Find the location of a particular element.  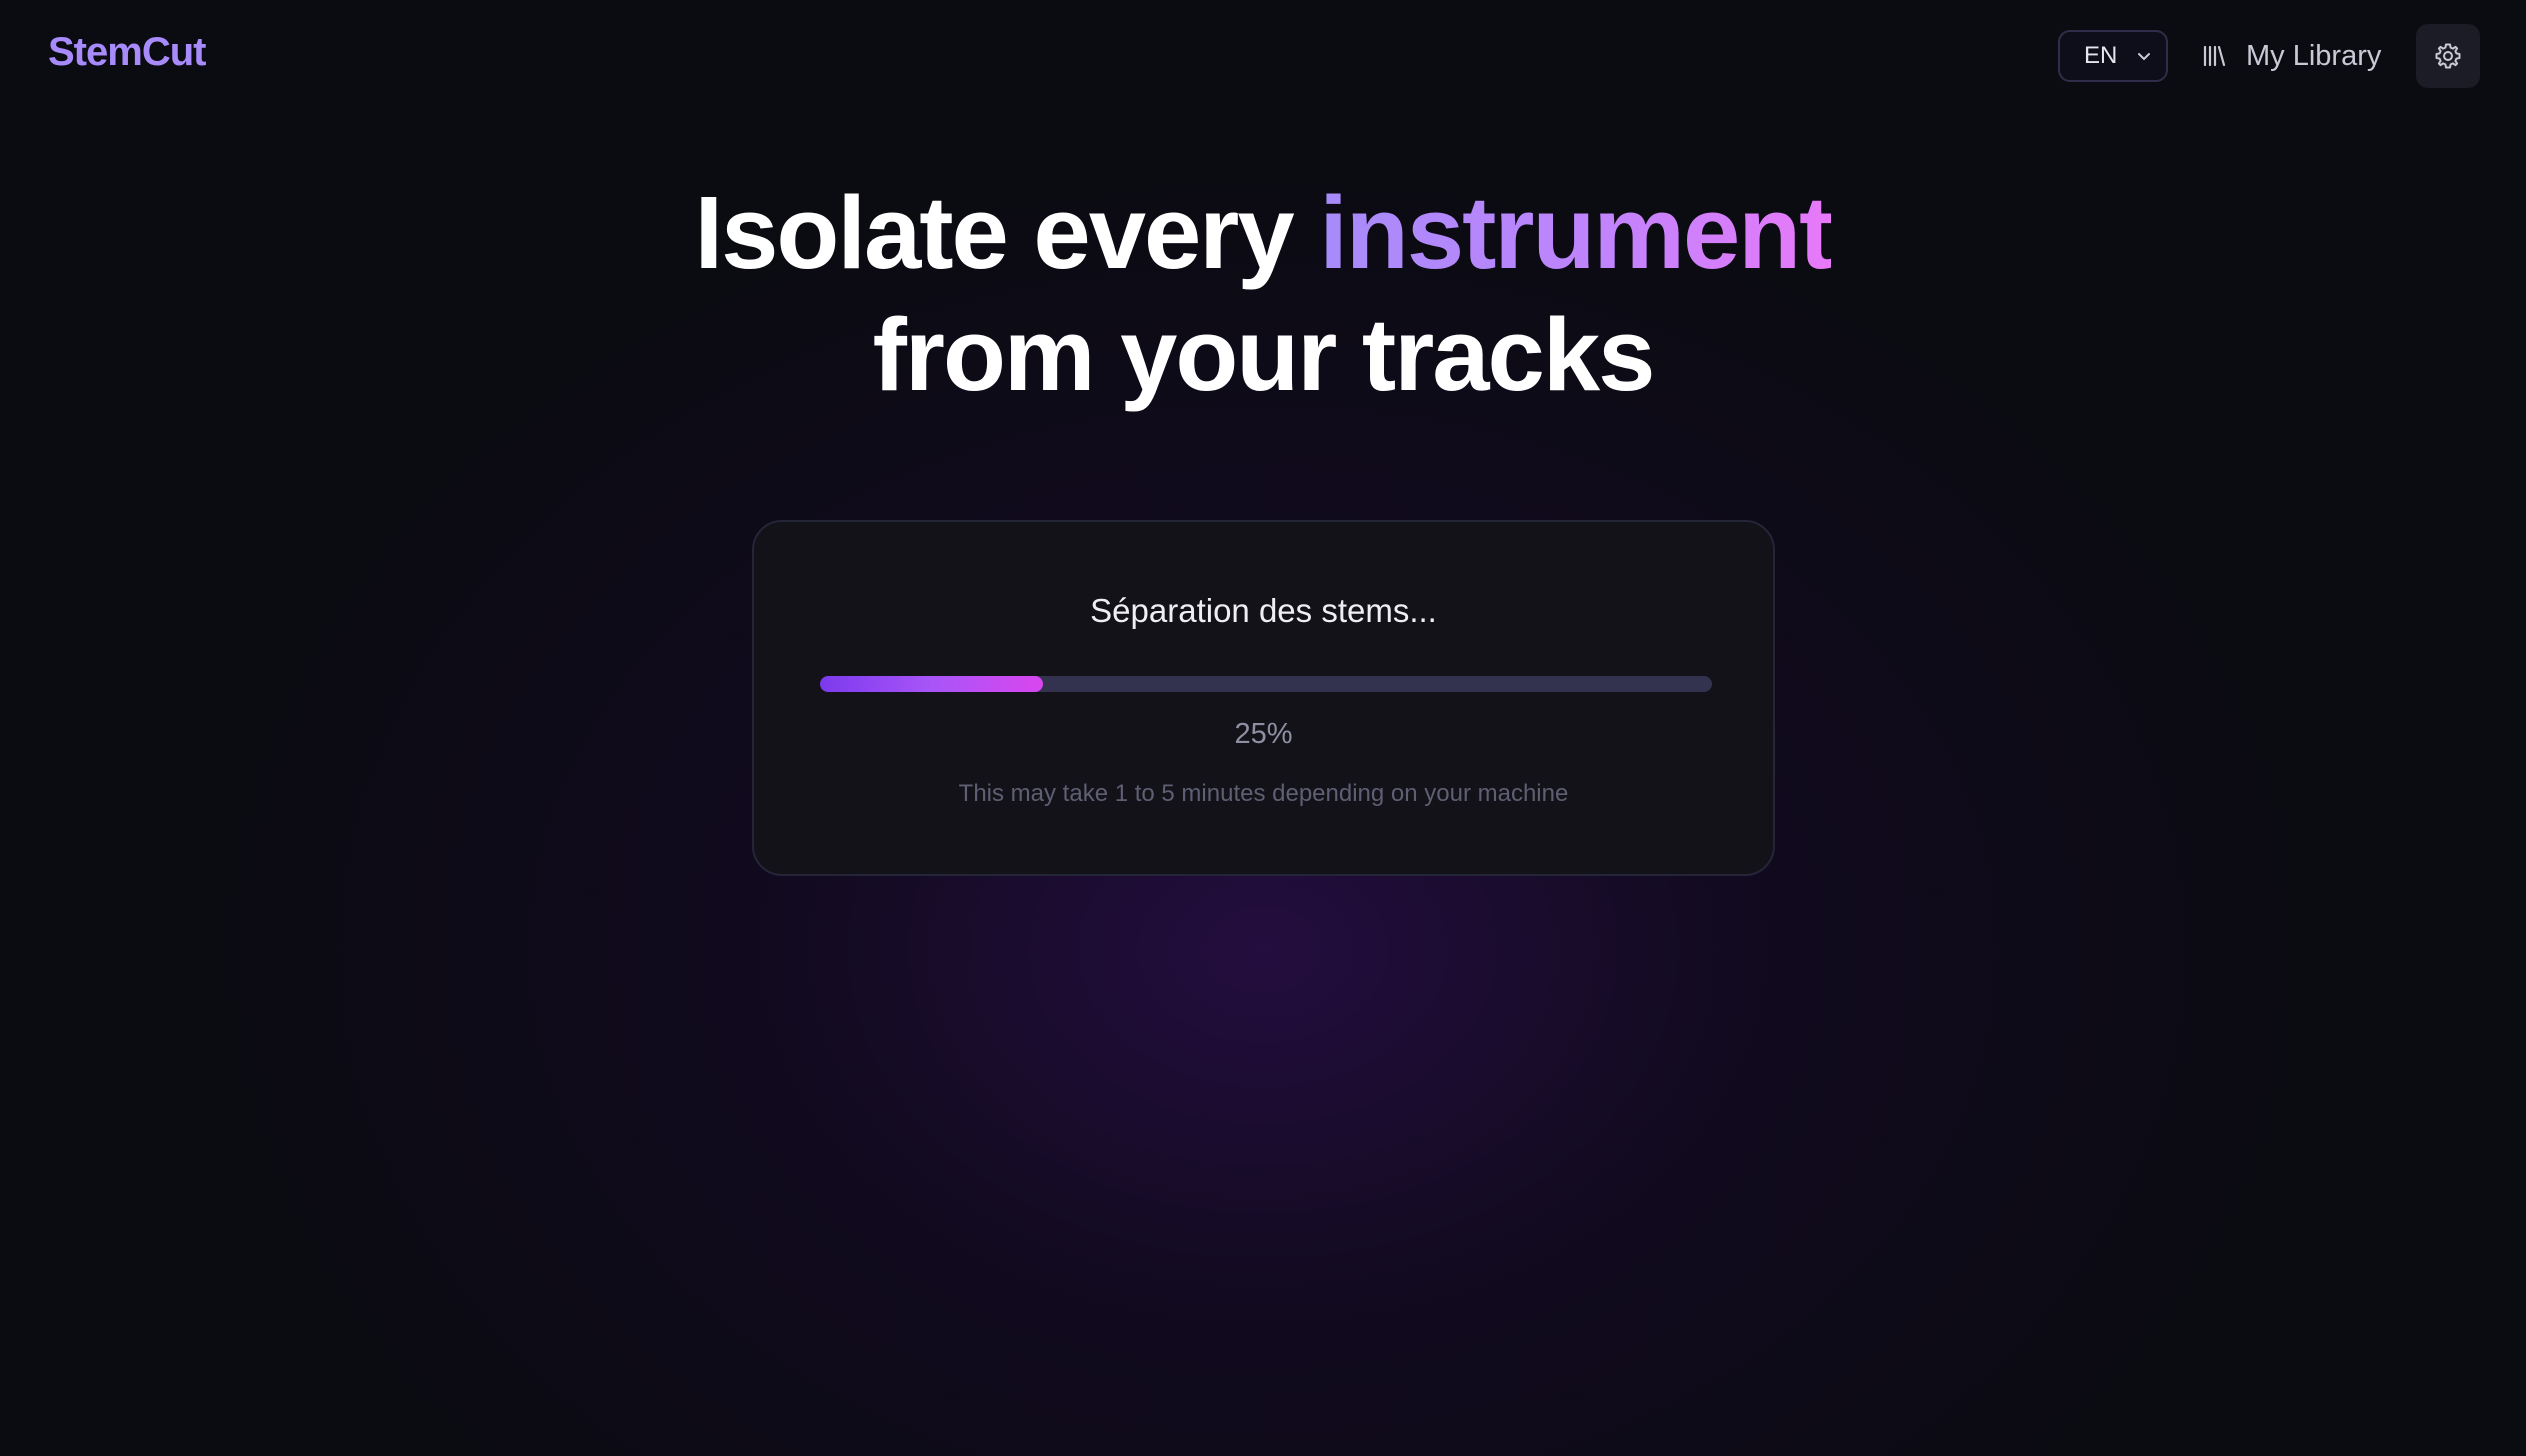

language-selected-value: EN is located at coordinates (2101, 55).